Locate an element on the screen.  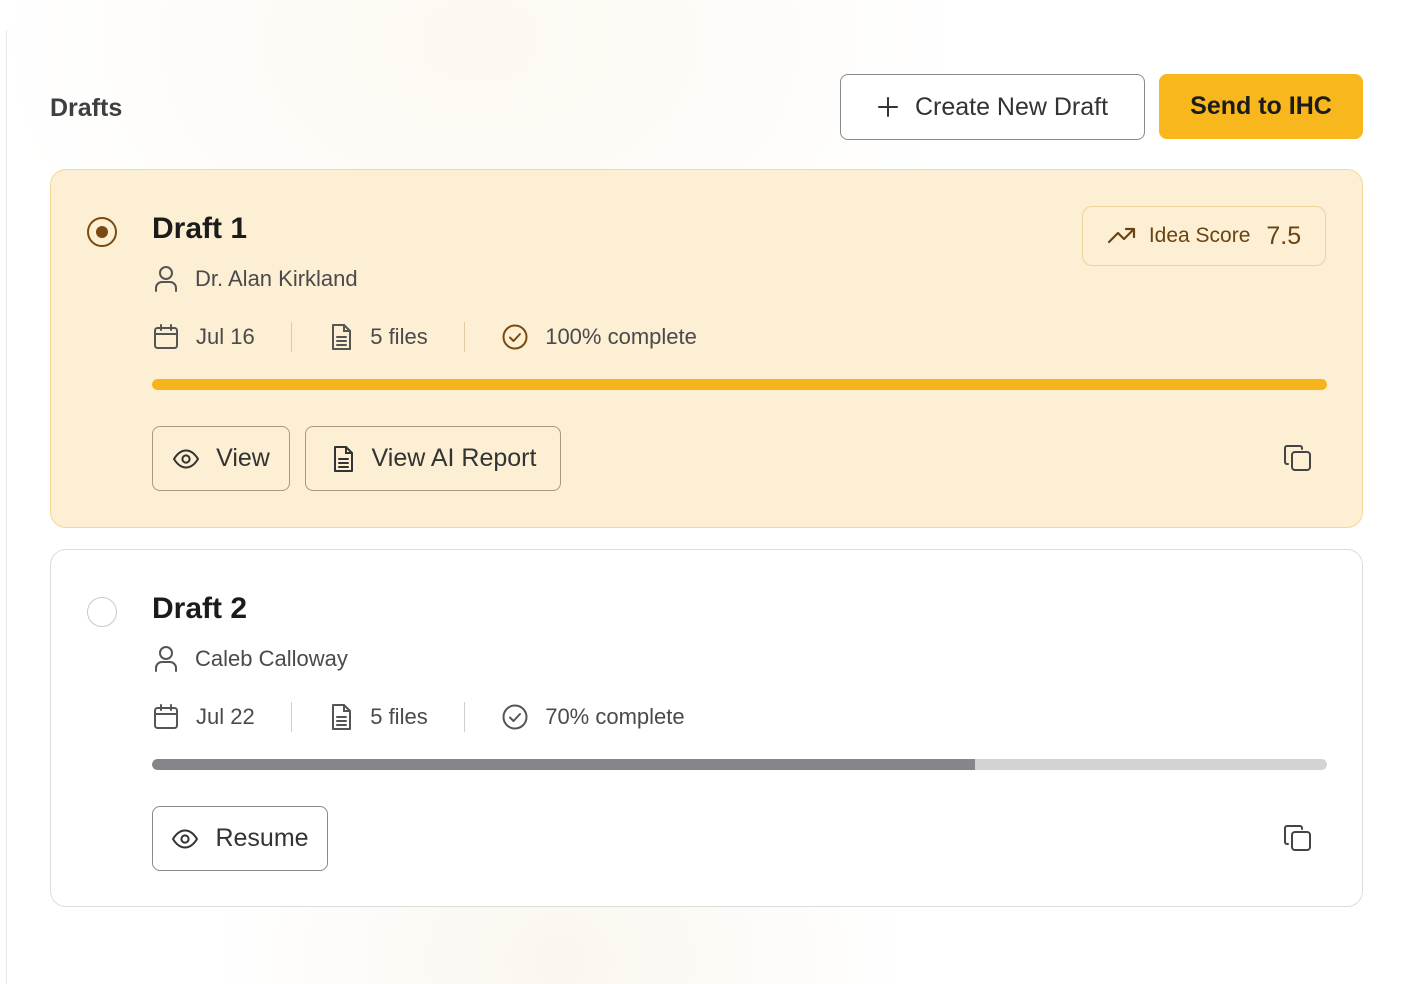
completion-text: 70% complete is located at coordinates (615, 716).